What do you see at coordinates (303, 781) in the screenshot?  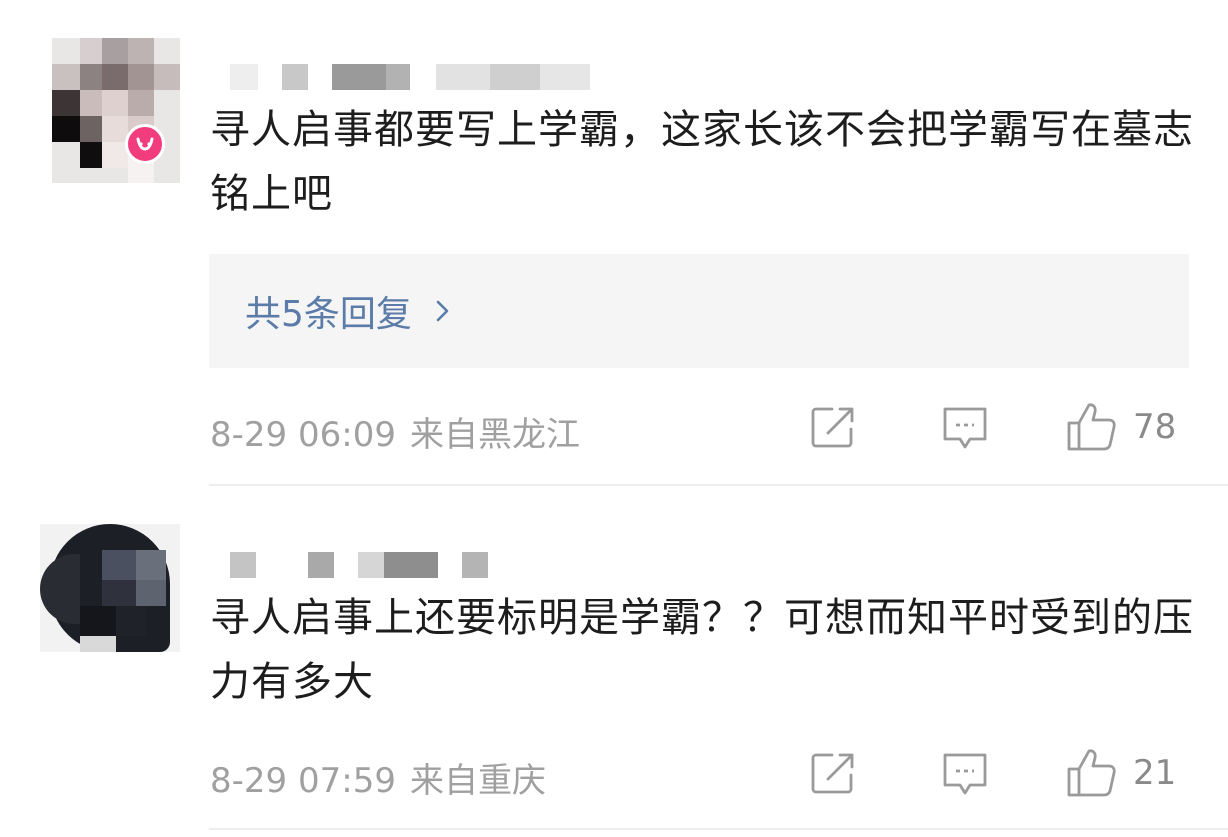 I see `timestamp: 8-29 07:59` at bounding box center [303, 781].